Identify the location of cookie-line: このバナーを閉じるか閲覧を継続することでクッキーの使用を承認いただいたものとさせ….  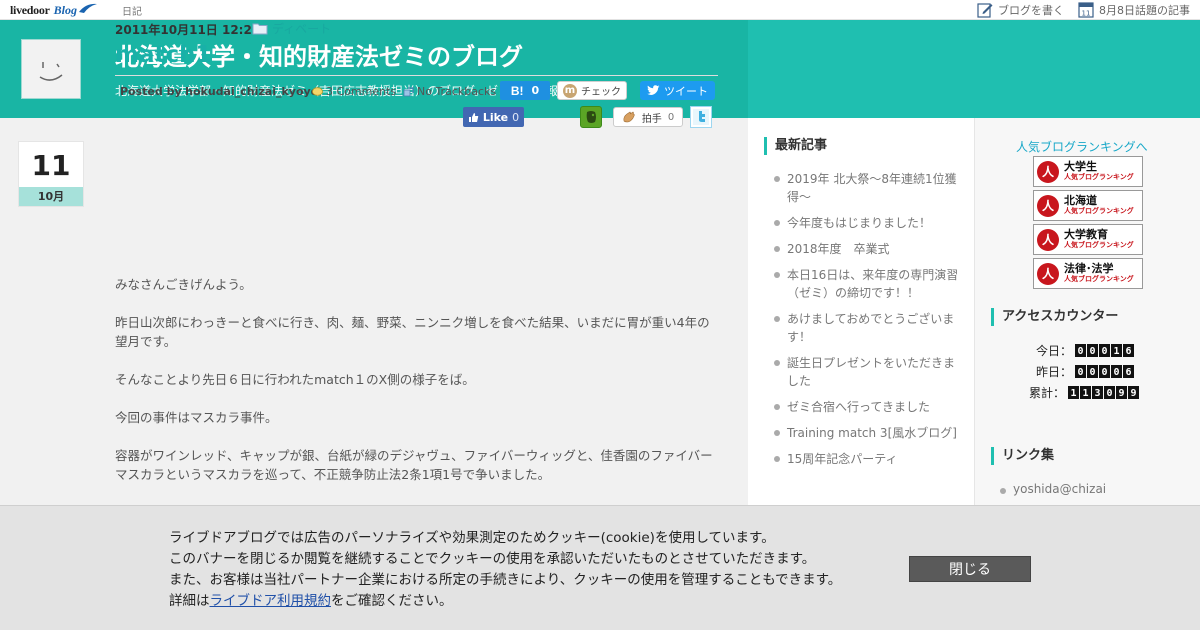
(492, 559).